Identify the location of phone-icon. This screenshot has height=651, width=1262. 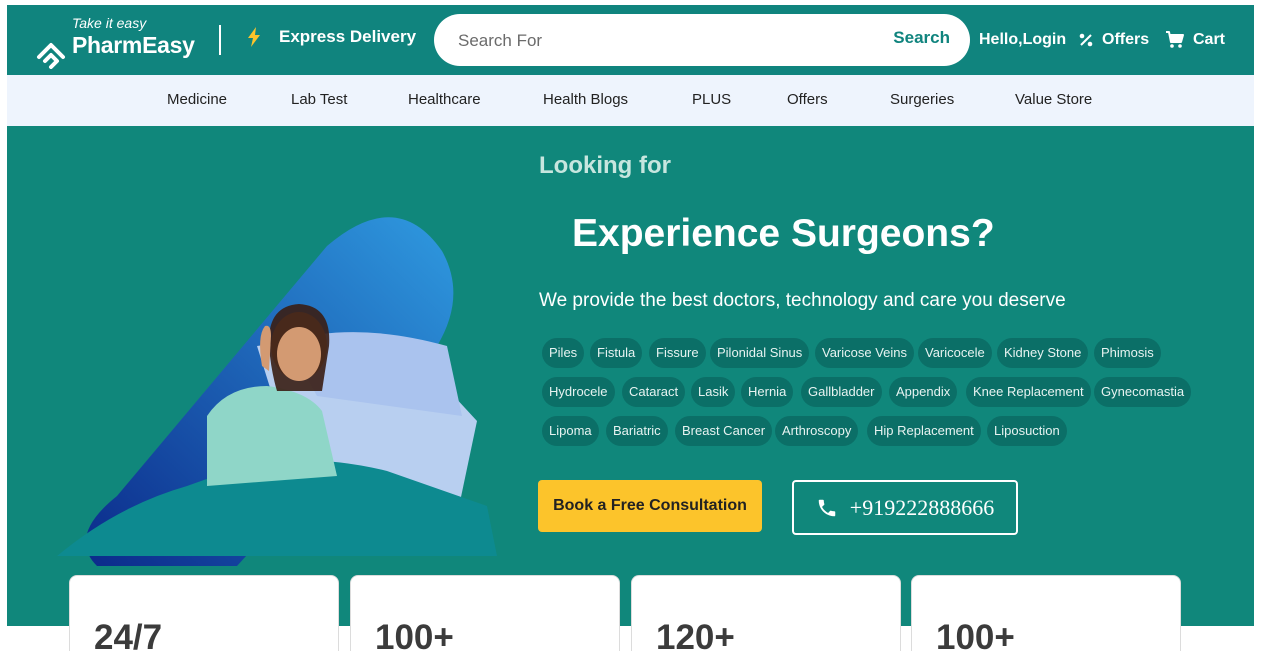
(827, 507).